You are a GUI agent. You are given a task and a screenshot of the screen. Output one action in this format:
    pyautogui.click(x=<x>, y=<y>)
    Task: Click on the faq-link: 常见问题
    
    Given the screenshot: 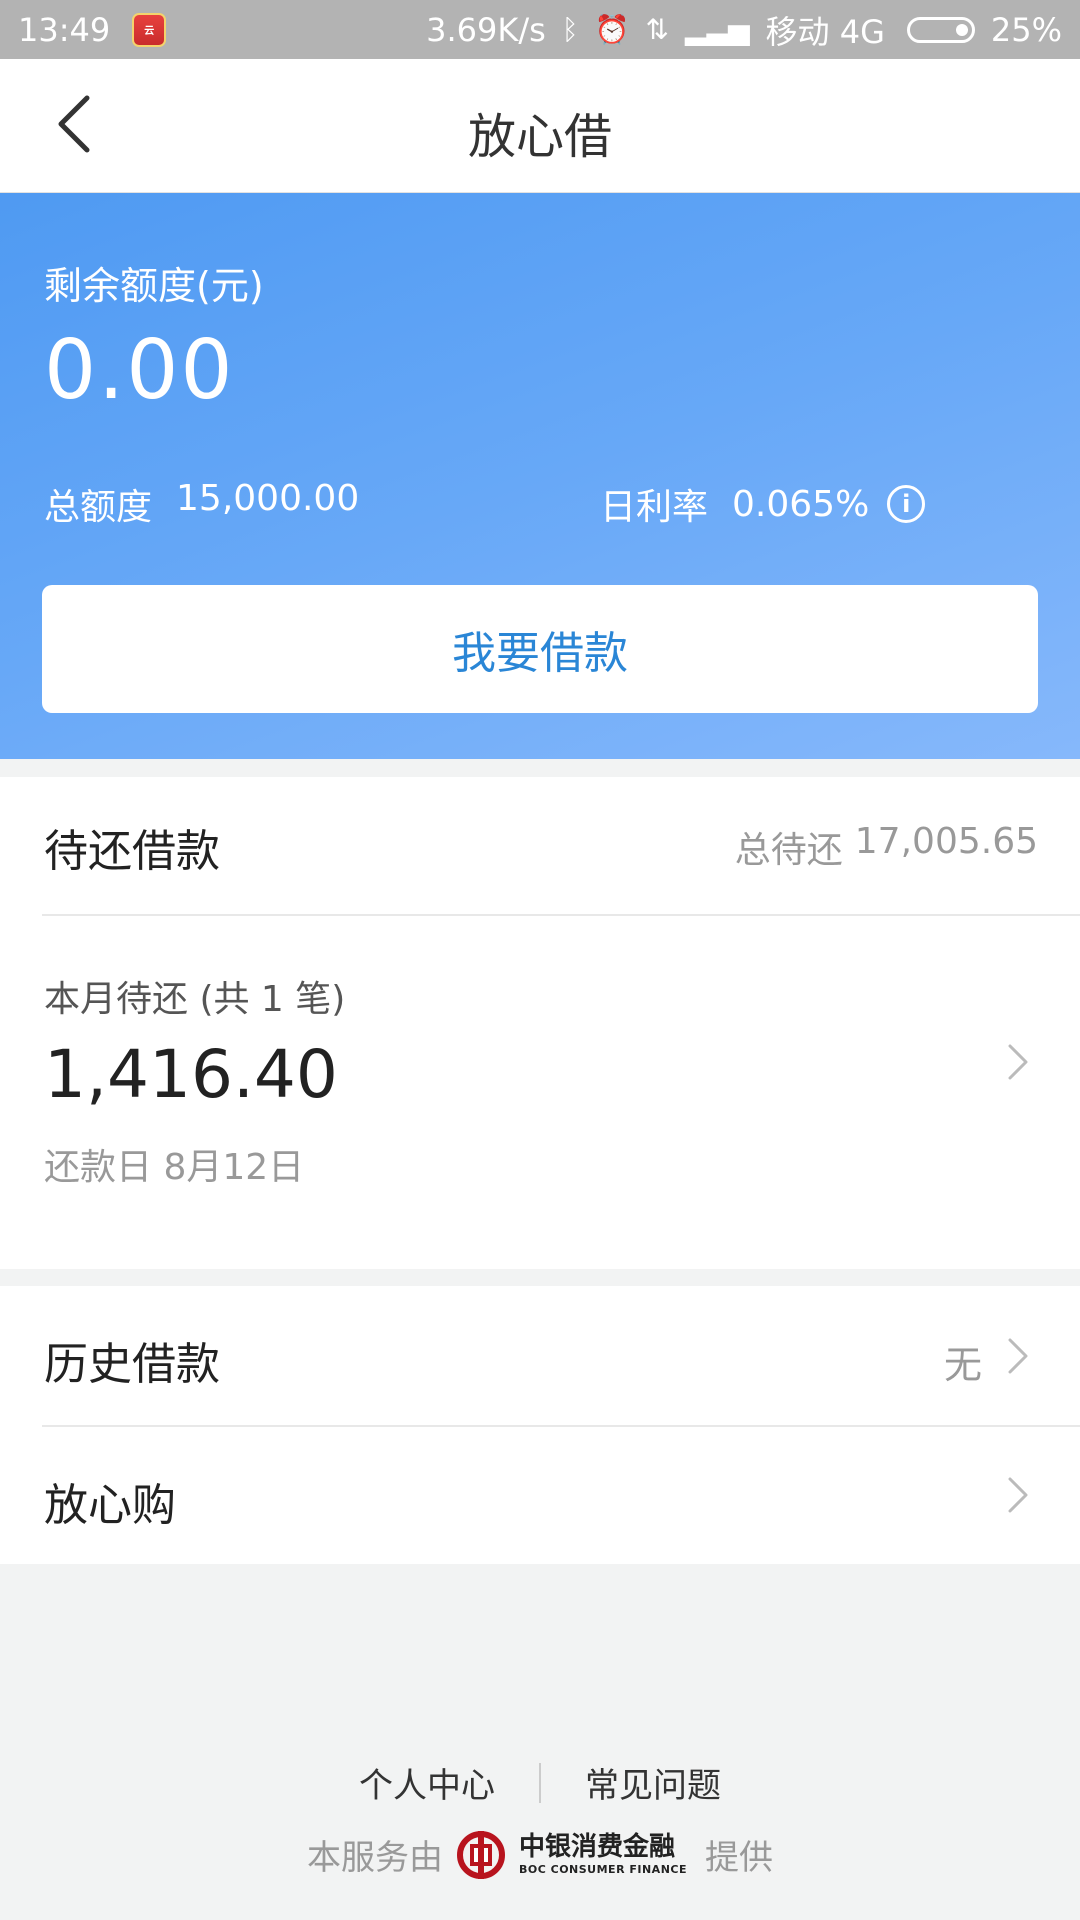 What is the action you would take?
    pyautogui.click(x=653, y=1782)
    